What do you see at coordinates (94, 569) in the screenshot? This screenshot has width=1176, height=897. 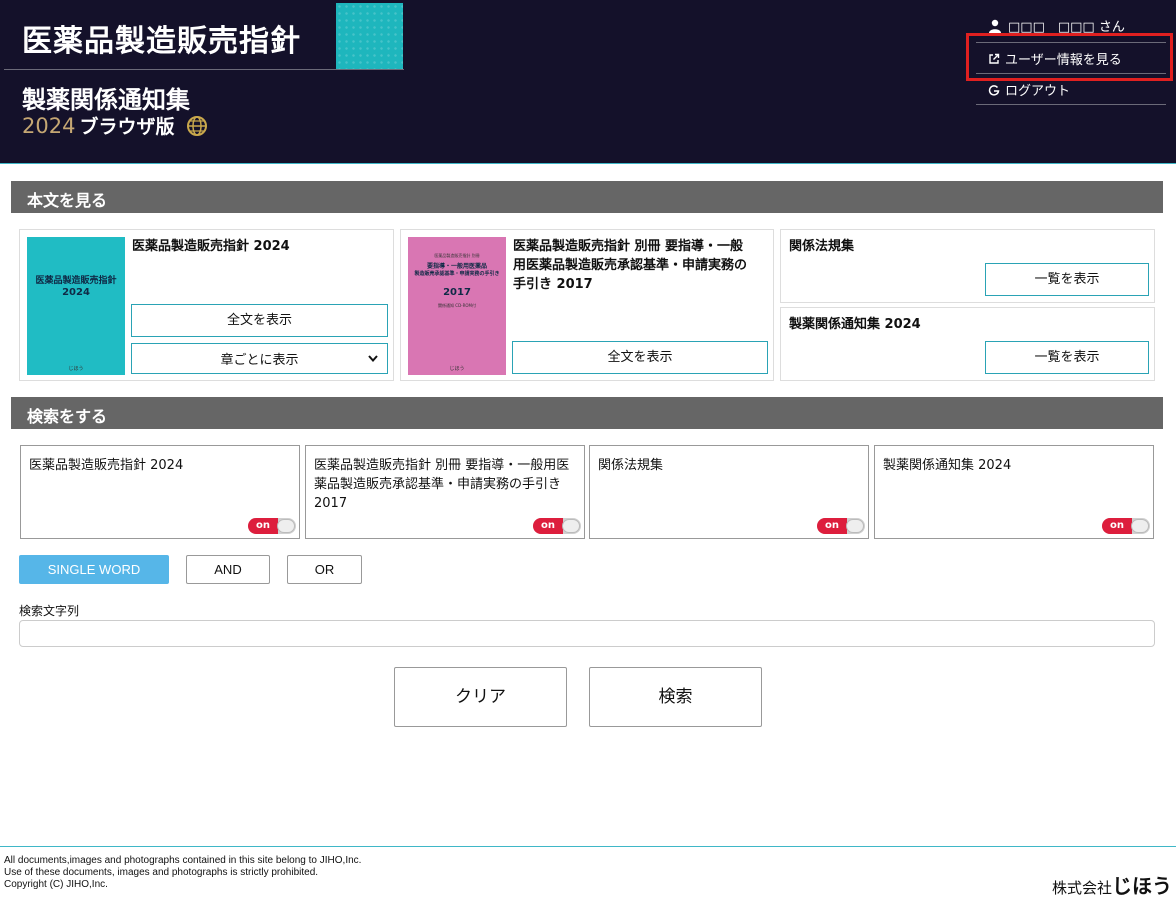 I see `single-word-mode-button: SINGLE WORD` at bounding box center [94, 569].